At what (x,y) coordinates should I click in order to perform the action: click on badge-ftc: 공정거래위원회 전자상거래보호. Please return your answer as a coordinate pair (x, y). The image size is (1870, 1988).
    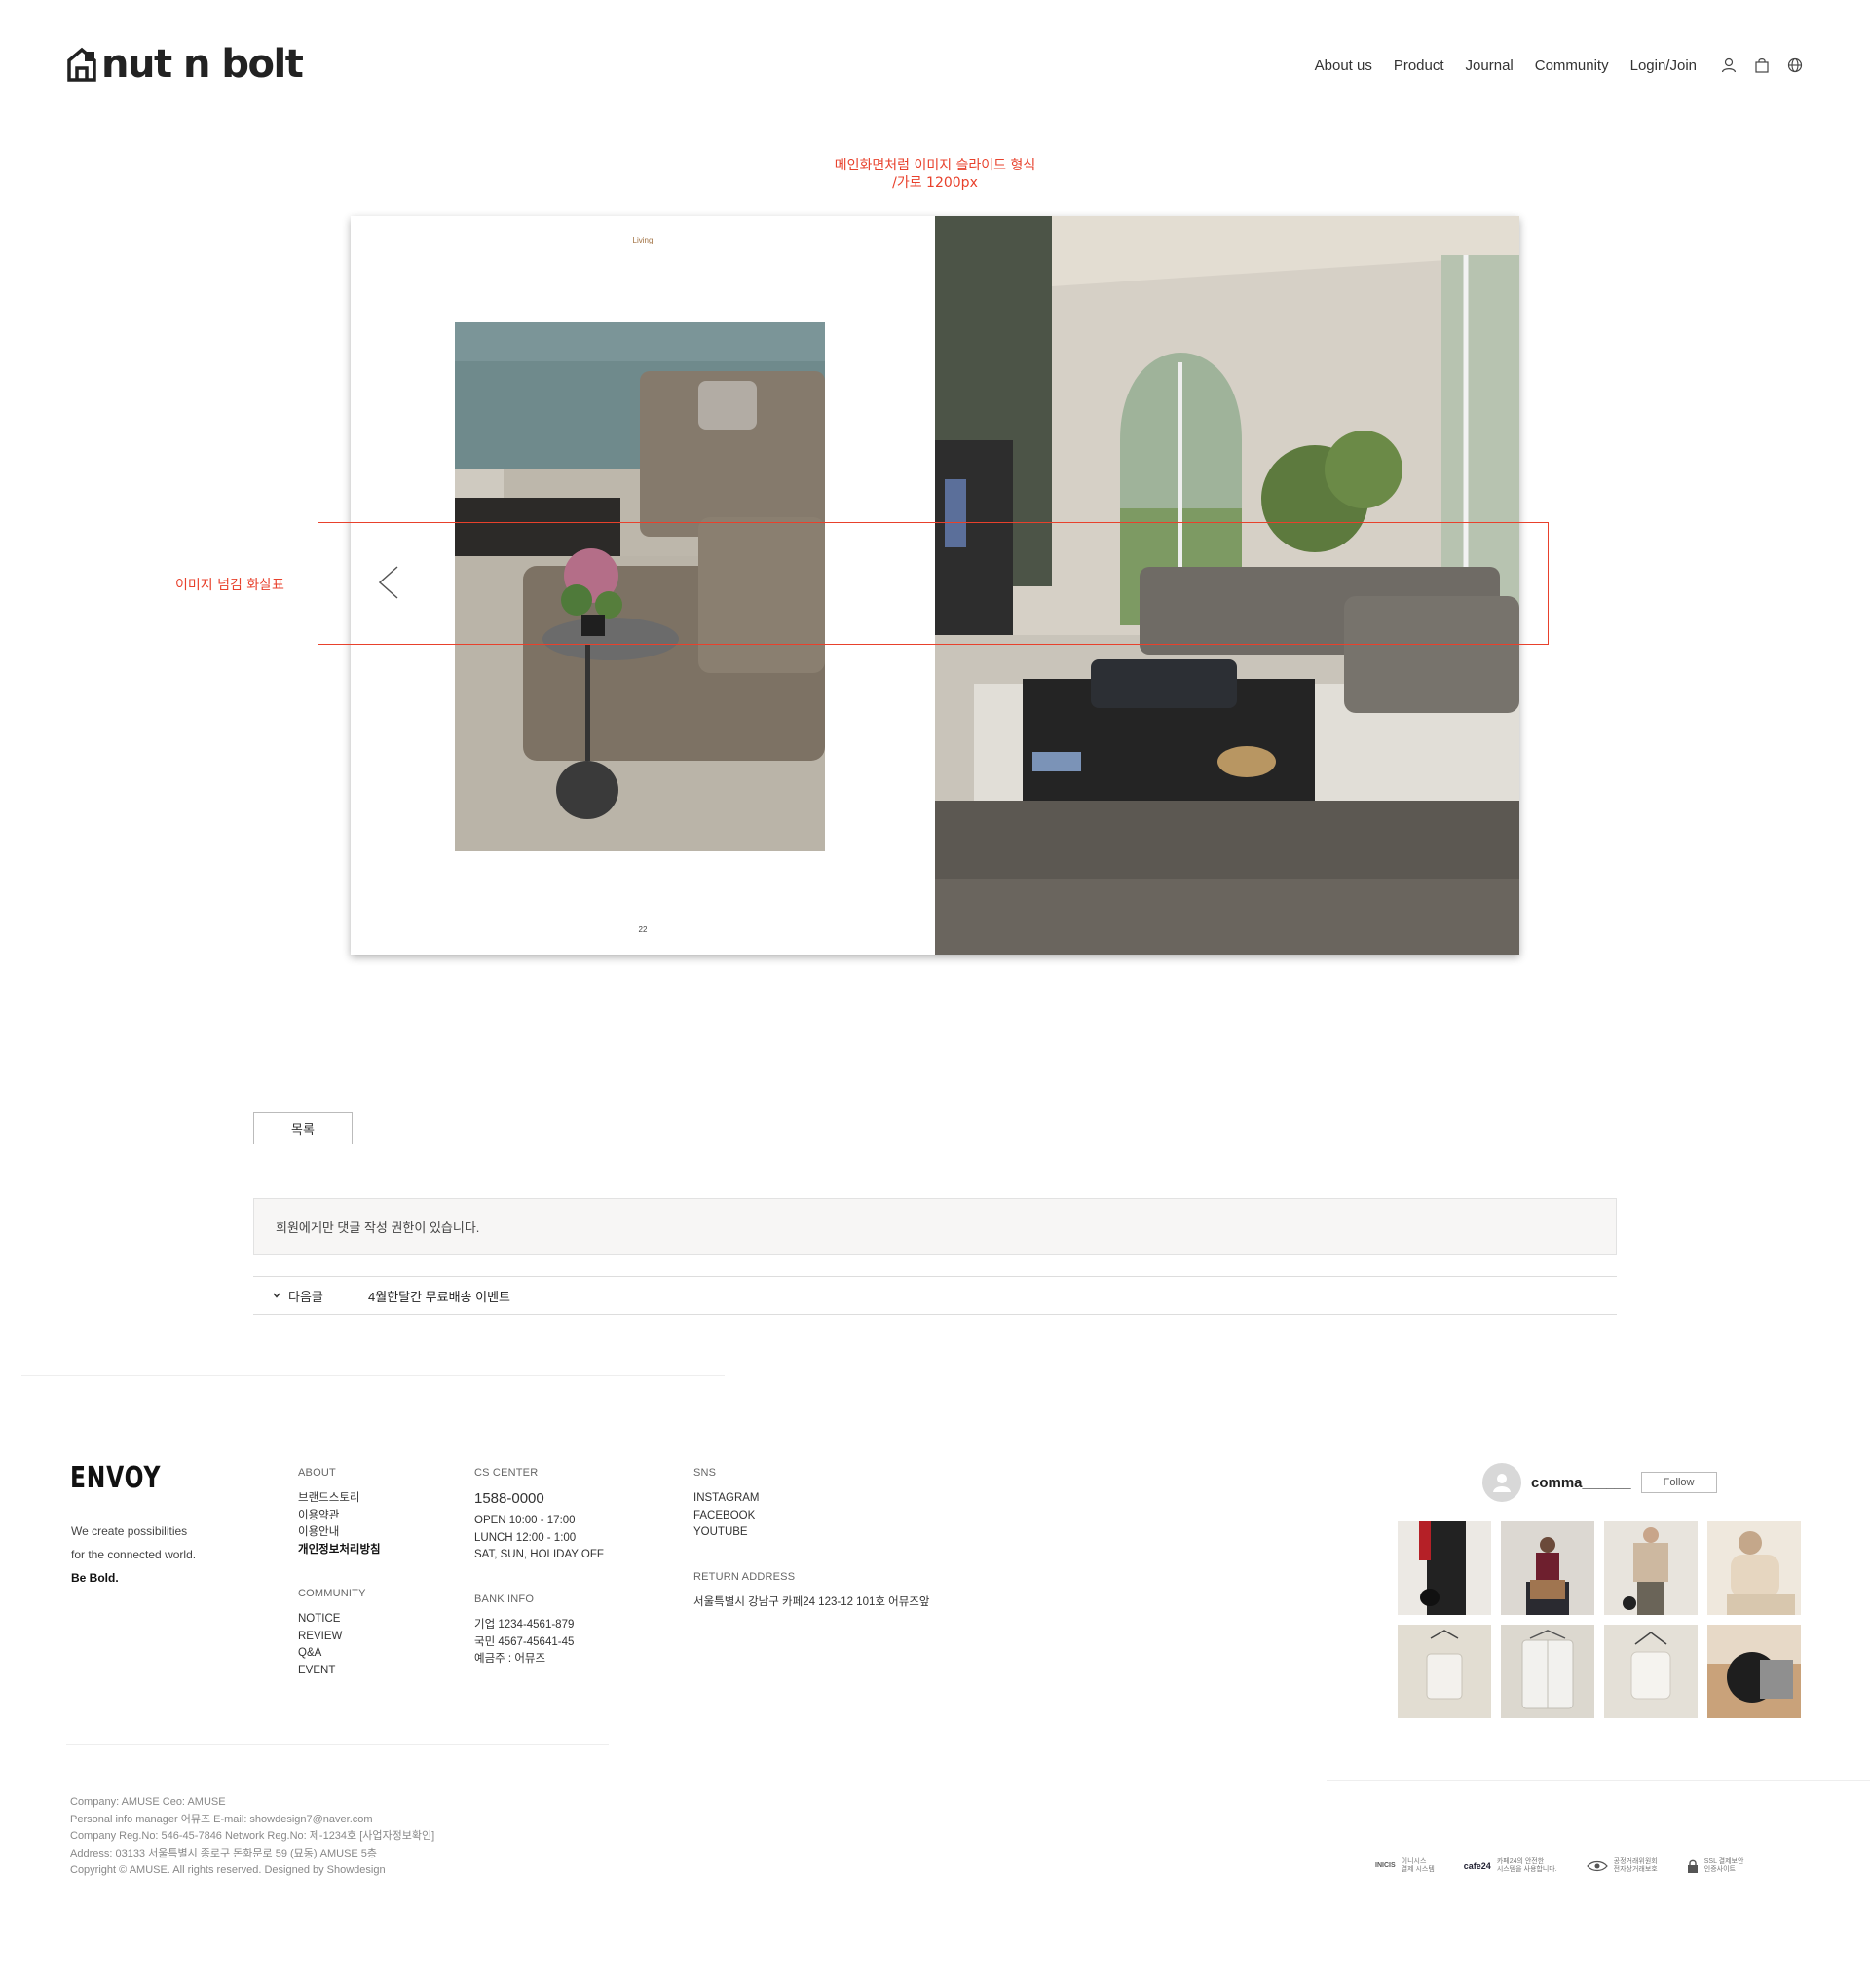
    Looking at the image, I should click on (1622, 1866).